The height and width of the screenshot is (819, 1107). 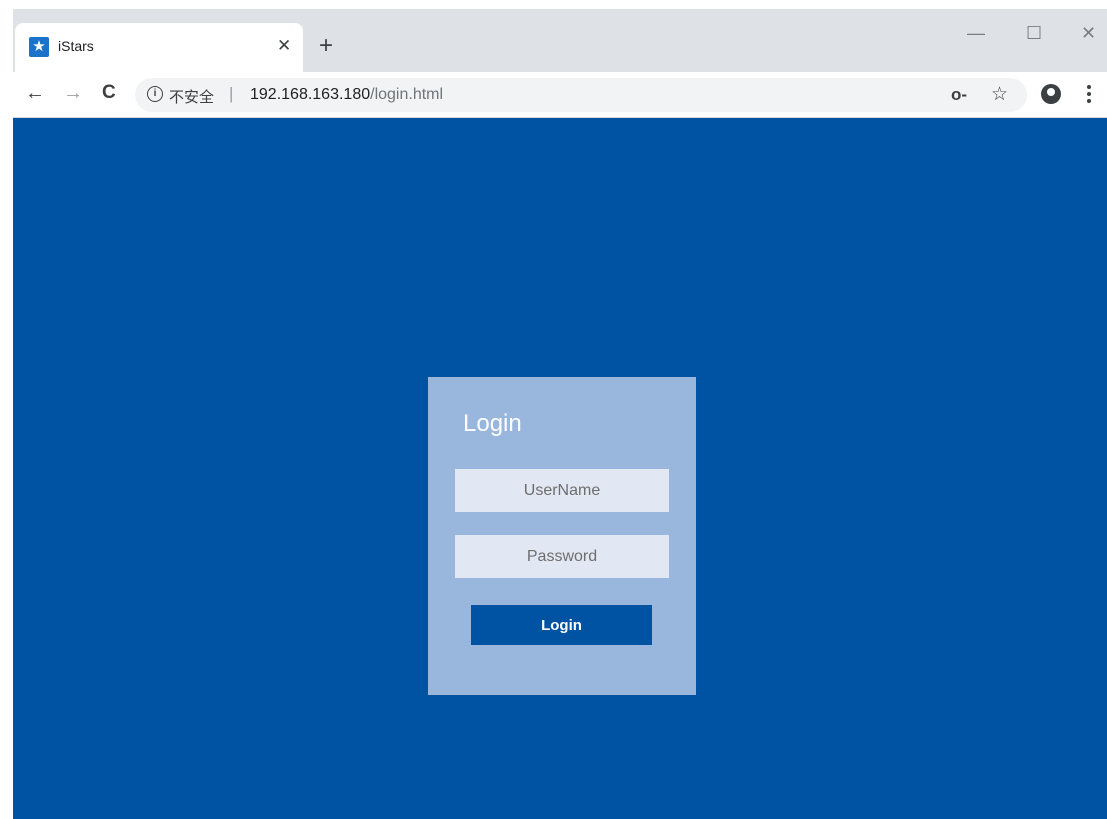 I want to click on close-window-button: ✕, so click(x=1088, y=33).